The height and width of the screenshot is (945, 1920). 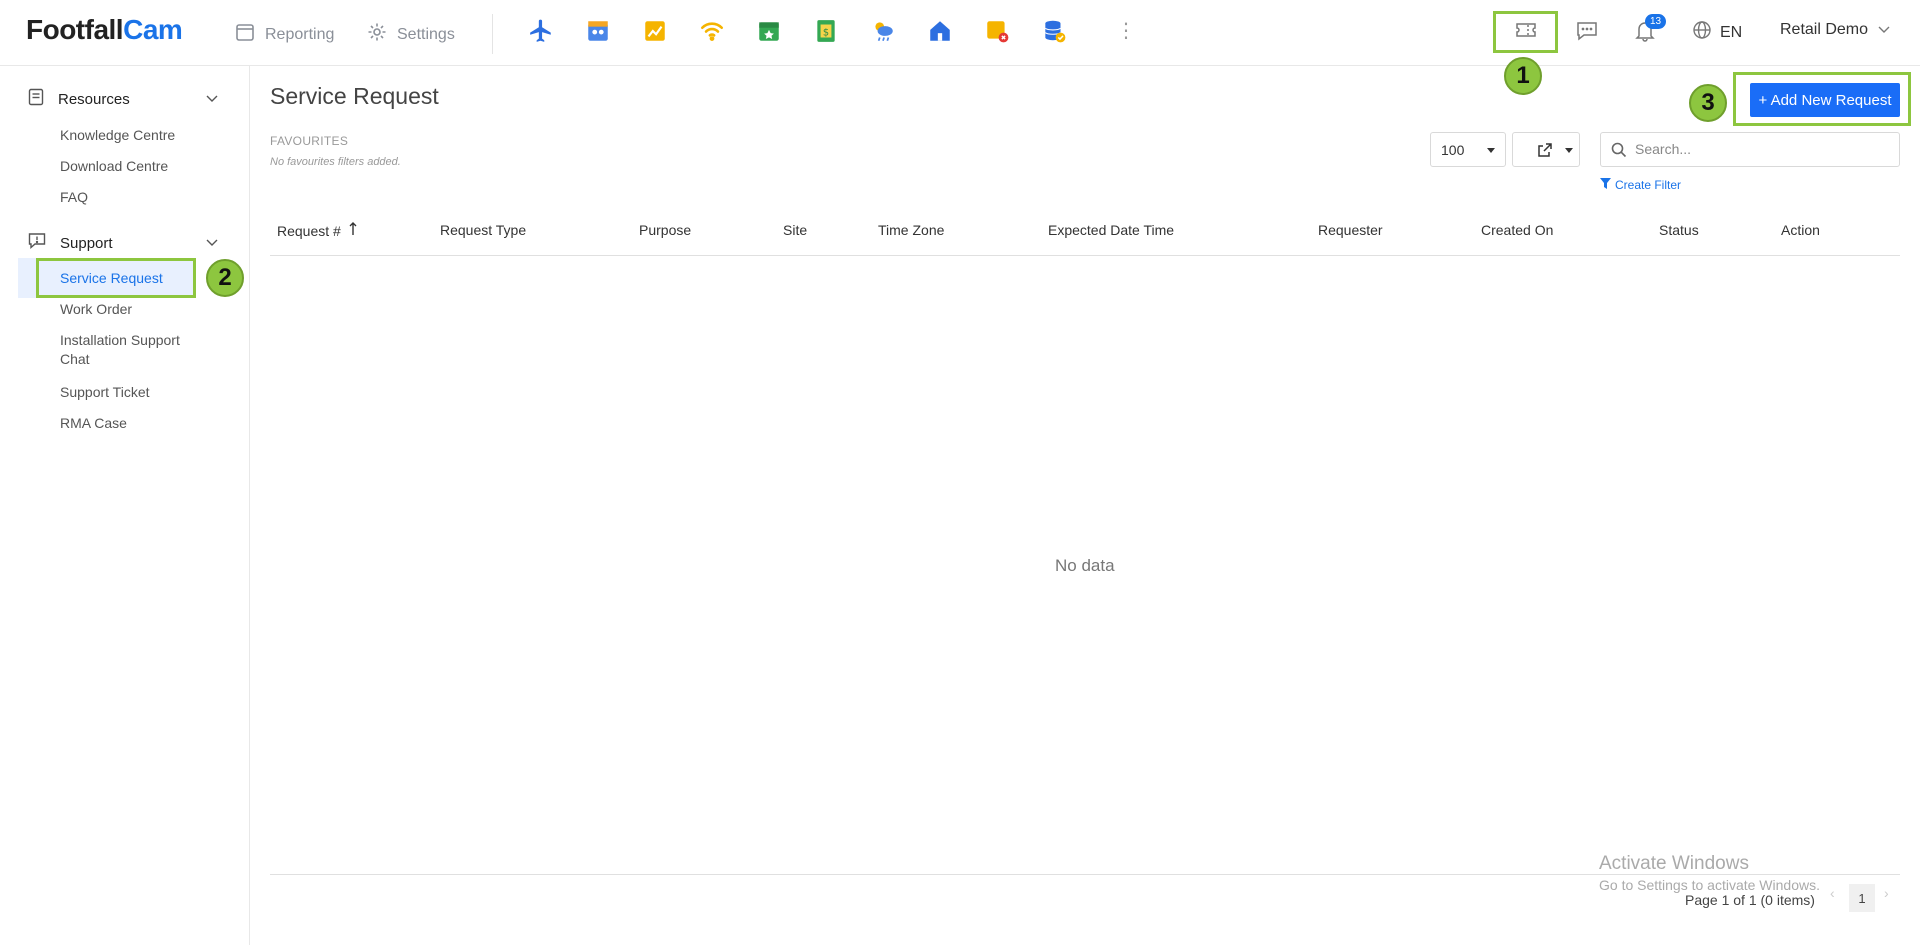 What do you see at coordinates (335, 162) in the screenshot?
I see `favourites-empty-text: No favourites filters added.` at bounding box center [335, 162].